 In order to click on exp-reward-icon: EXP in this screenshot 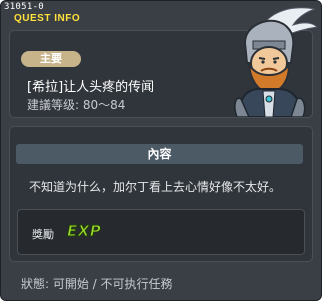, I will do `click(84, 231)`.